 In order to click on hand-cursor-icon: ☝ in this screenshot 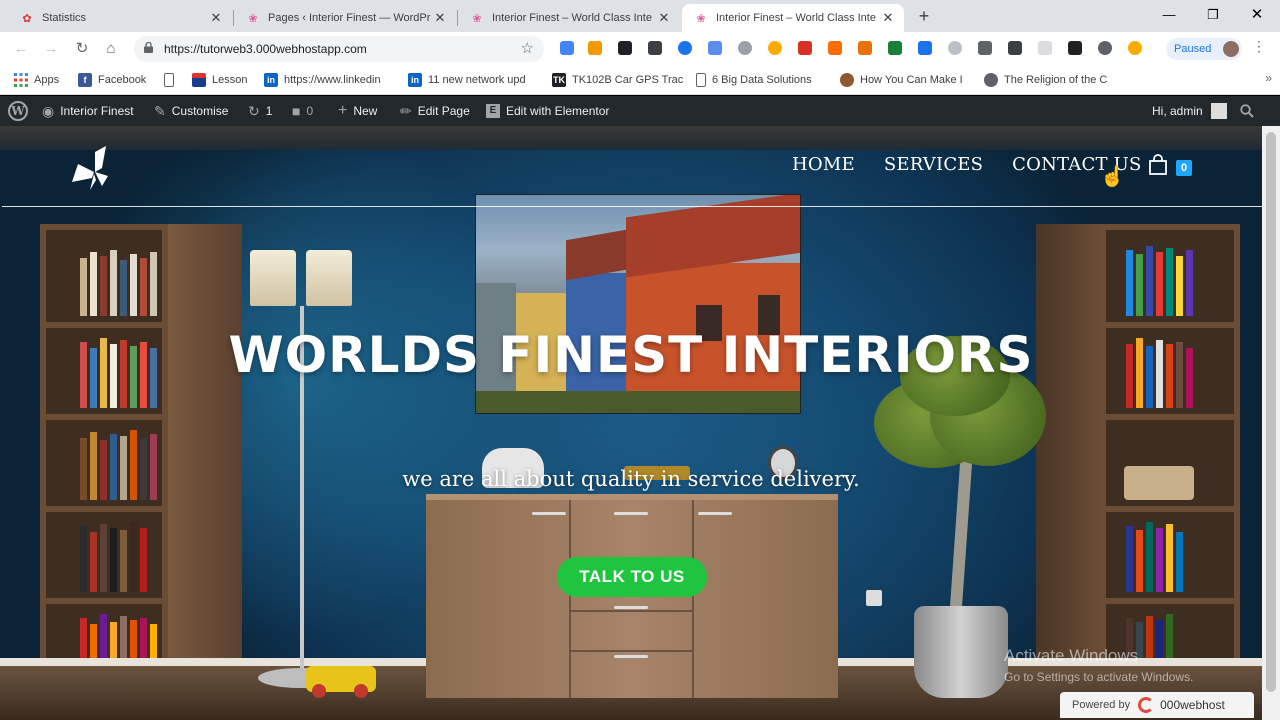, I will do `click(1112, 177)`.